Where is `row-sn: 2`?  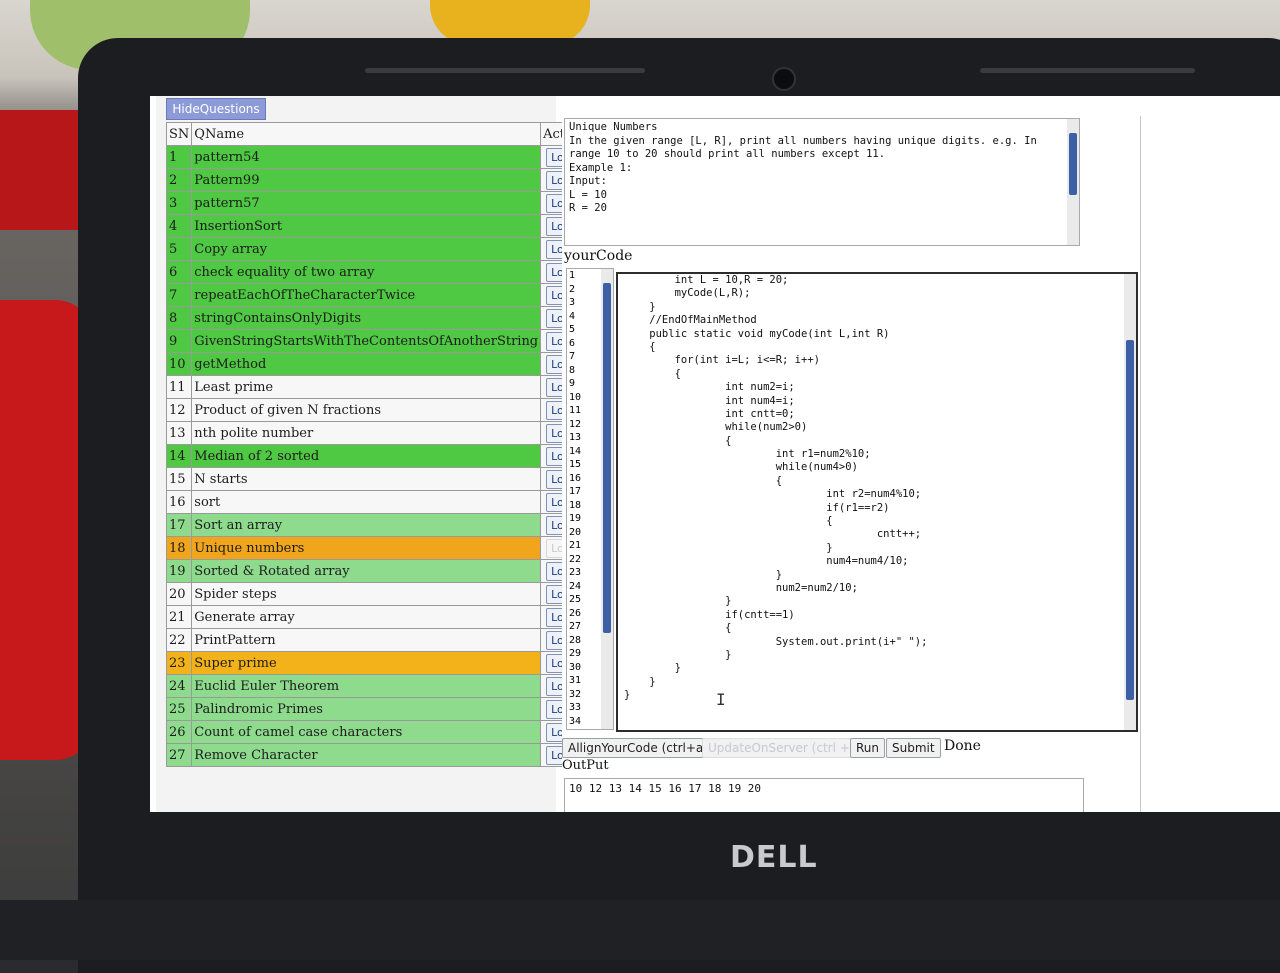 row-sn: 2 is located at coordinates (179, 180).